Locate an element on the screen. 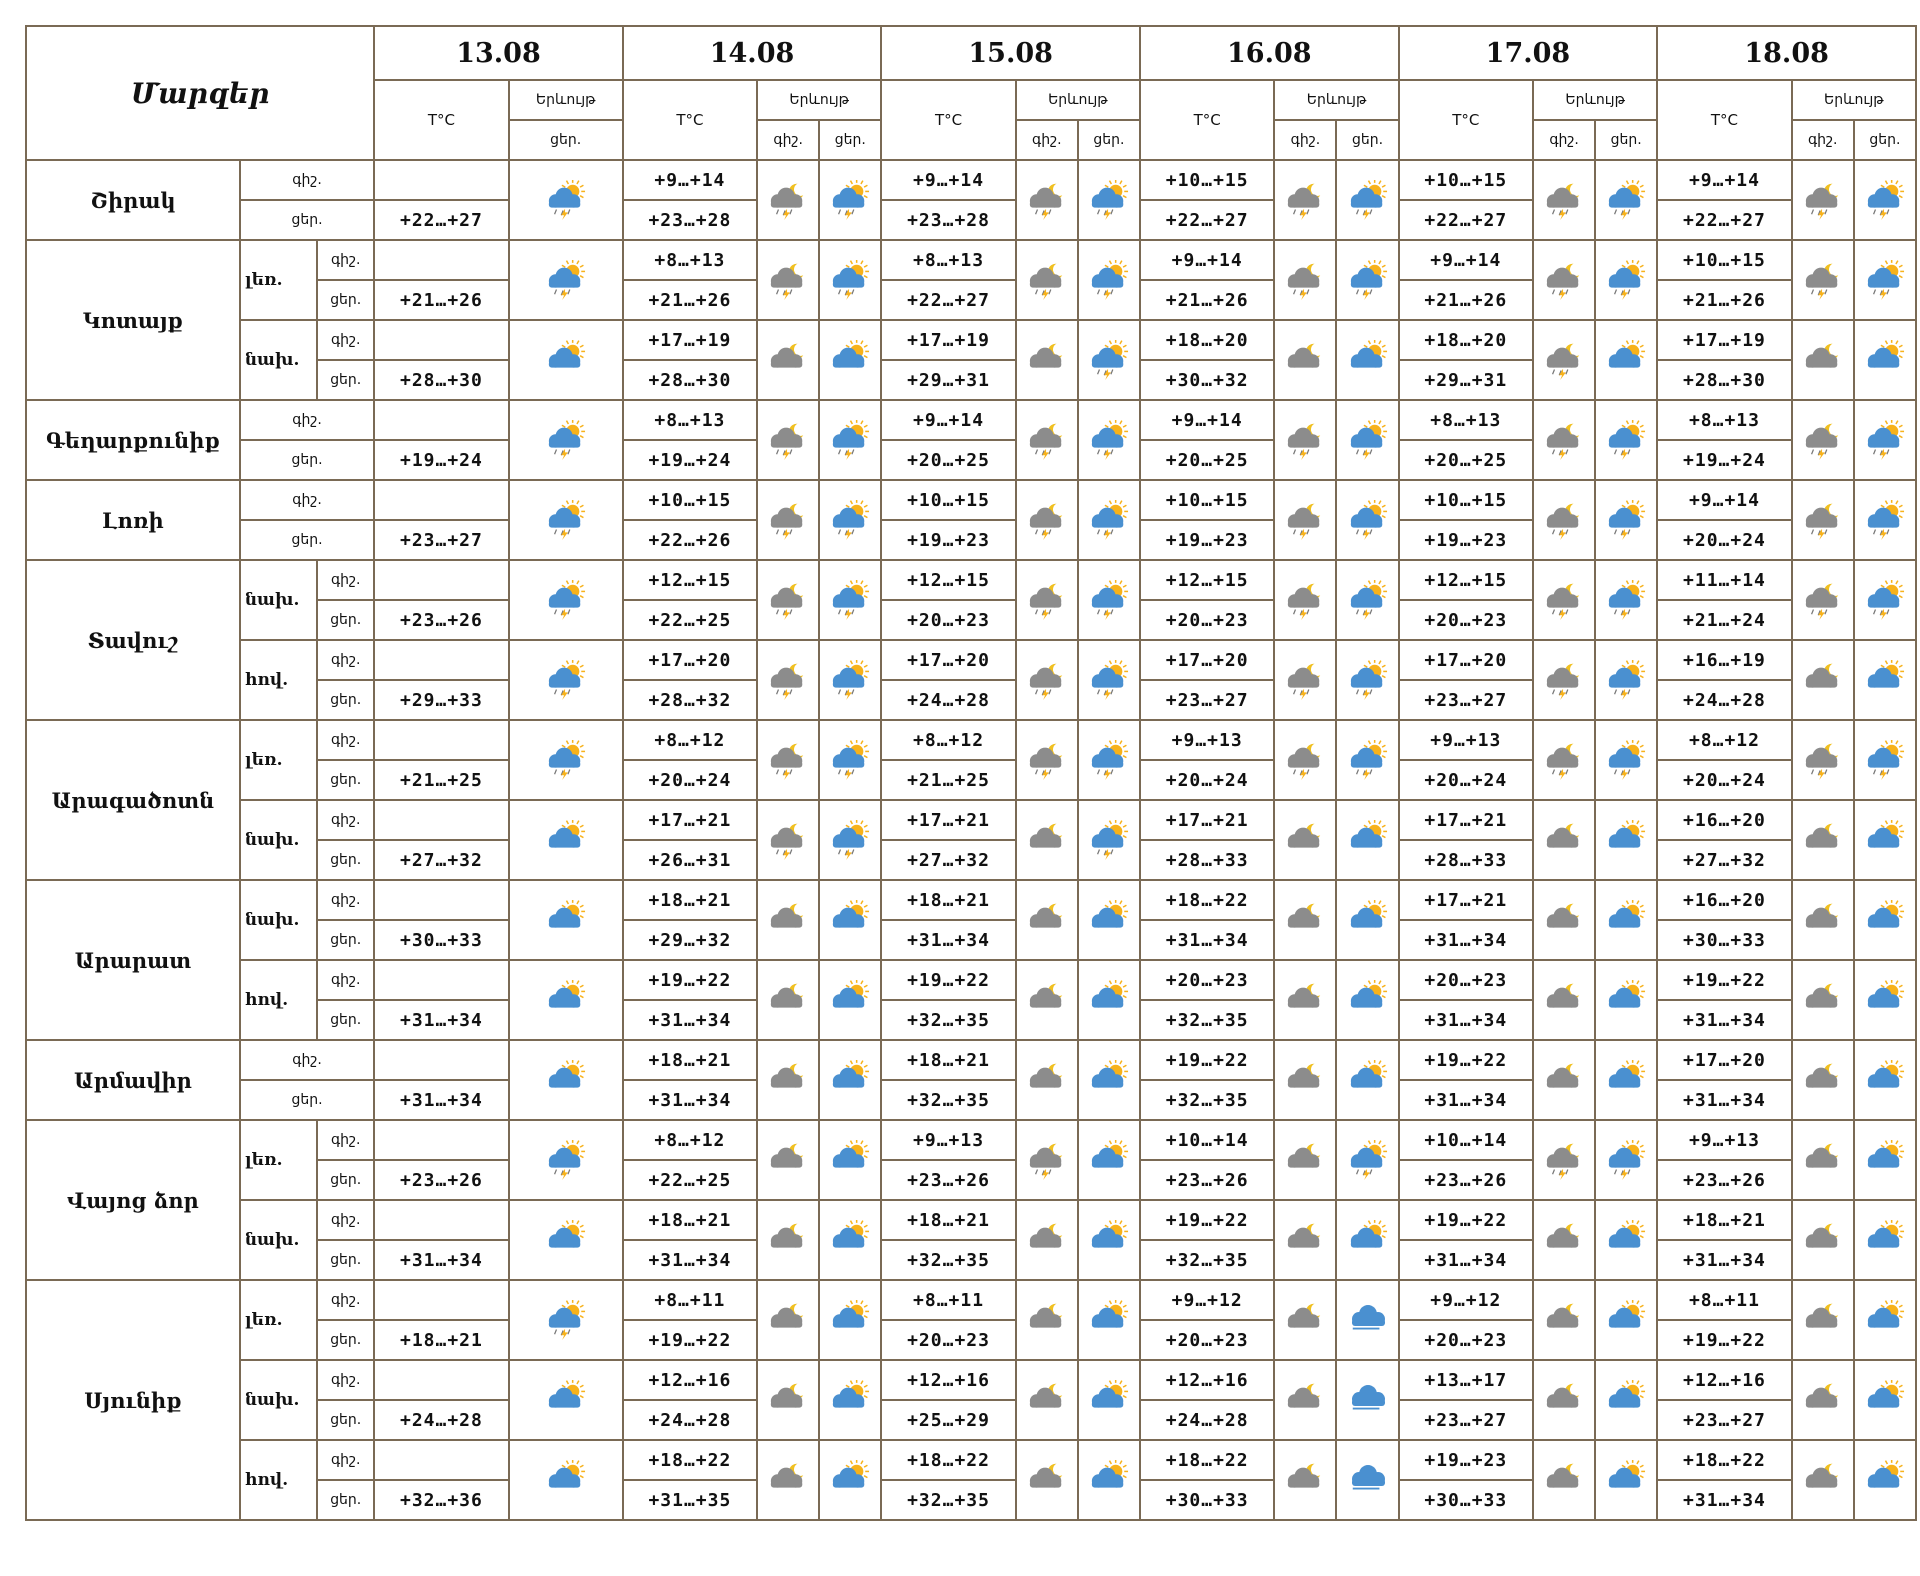 The image size is (1920, 1576). temperature-cell: +10…+15 is located at coordinates (1466, 500).